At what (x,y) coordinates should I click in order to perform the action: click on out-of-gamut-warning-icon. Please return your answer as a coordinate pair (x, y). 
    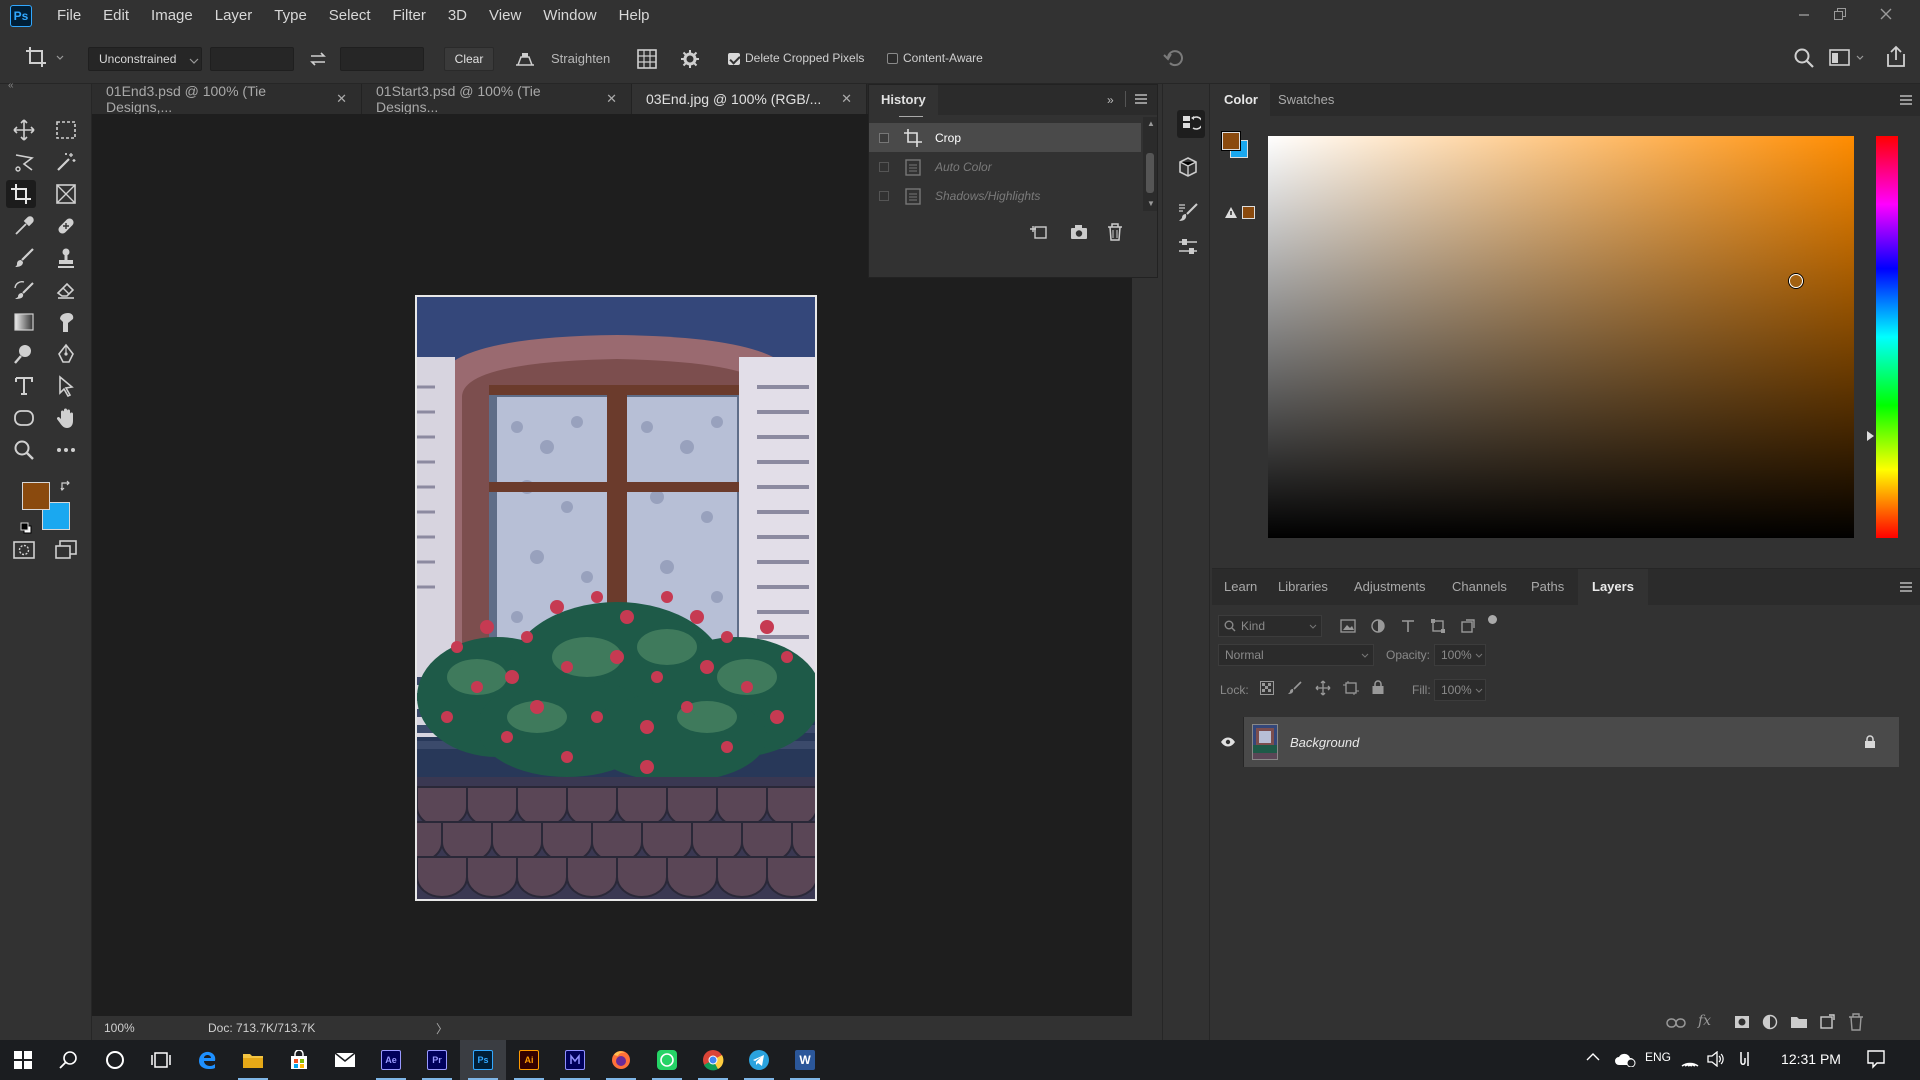
    Looking at the image, I should click on (1231, 212).